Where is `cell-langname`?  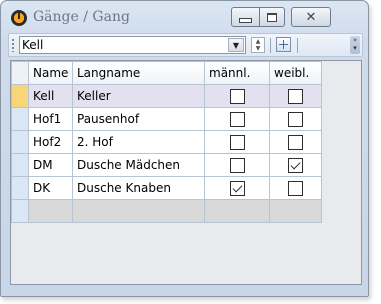 cell-langname is located at coordinates (138, 211).